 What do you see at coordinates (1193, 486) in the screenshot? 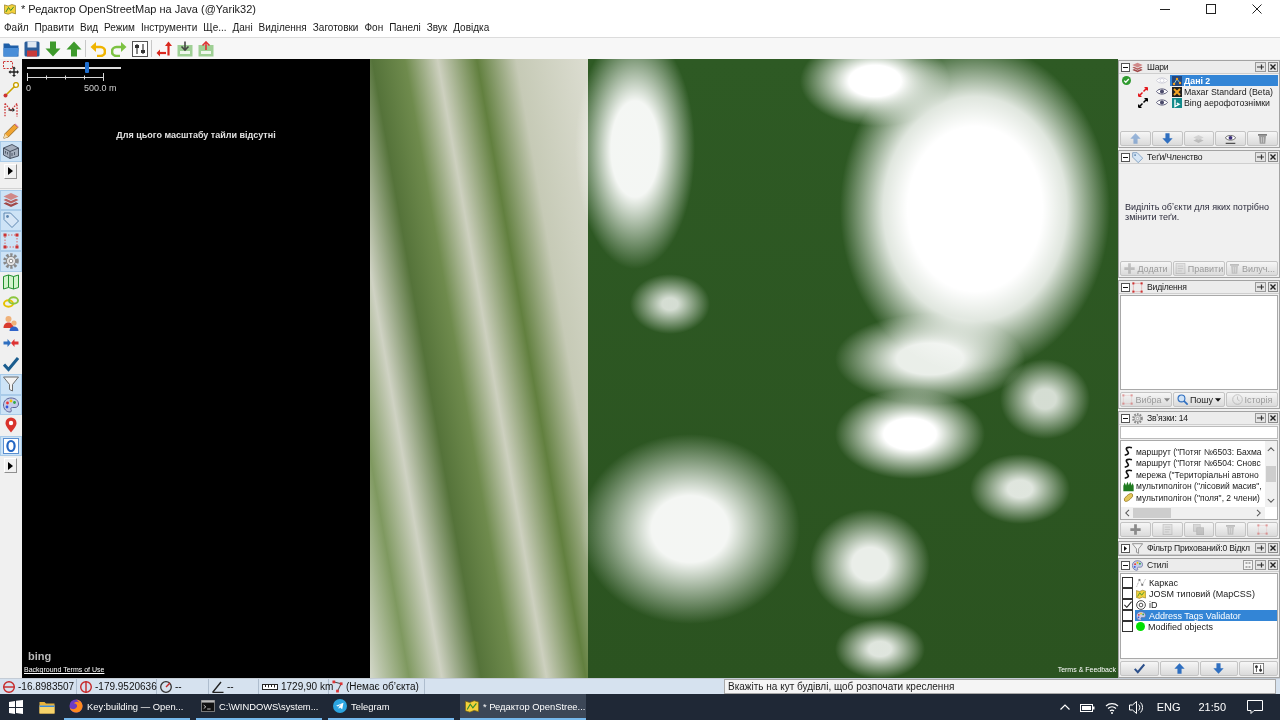
I see `relation-item: мультиполігон ("лісовий масив",` at bounding box center [1193, 486].